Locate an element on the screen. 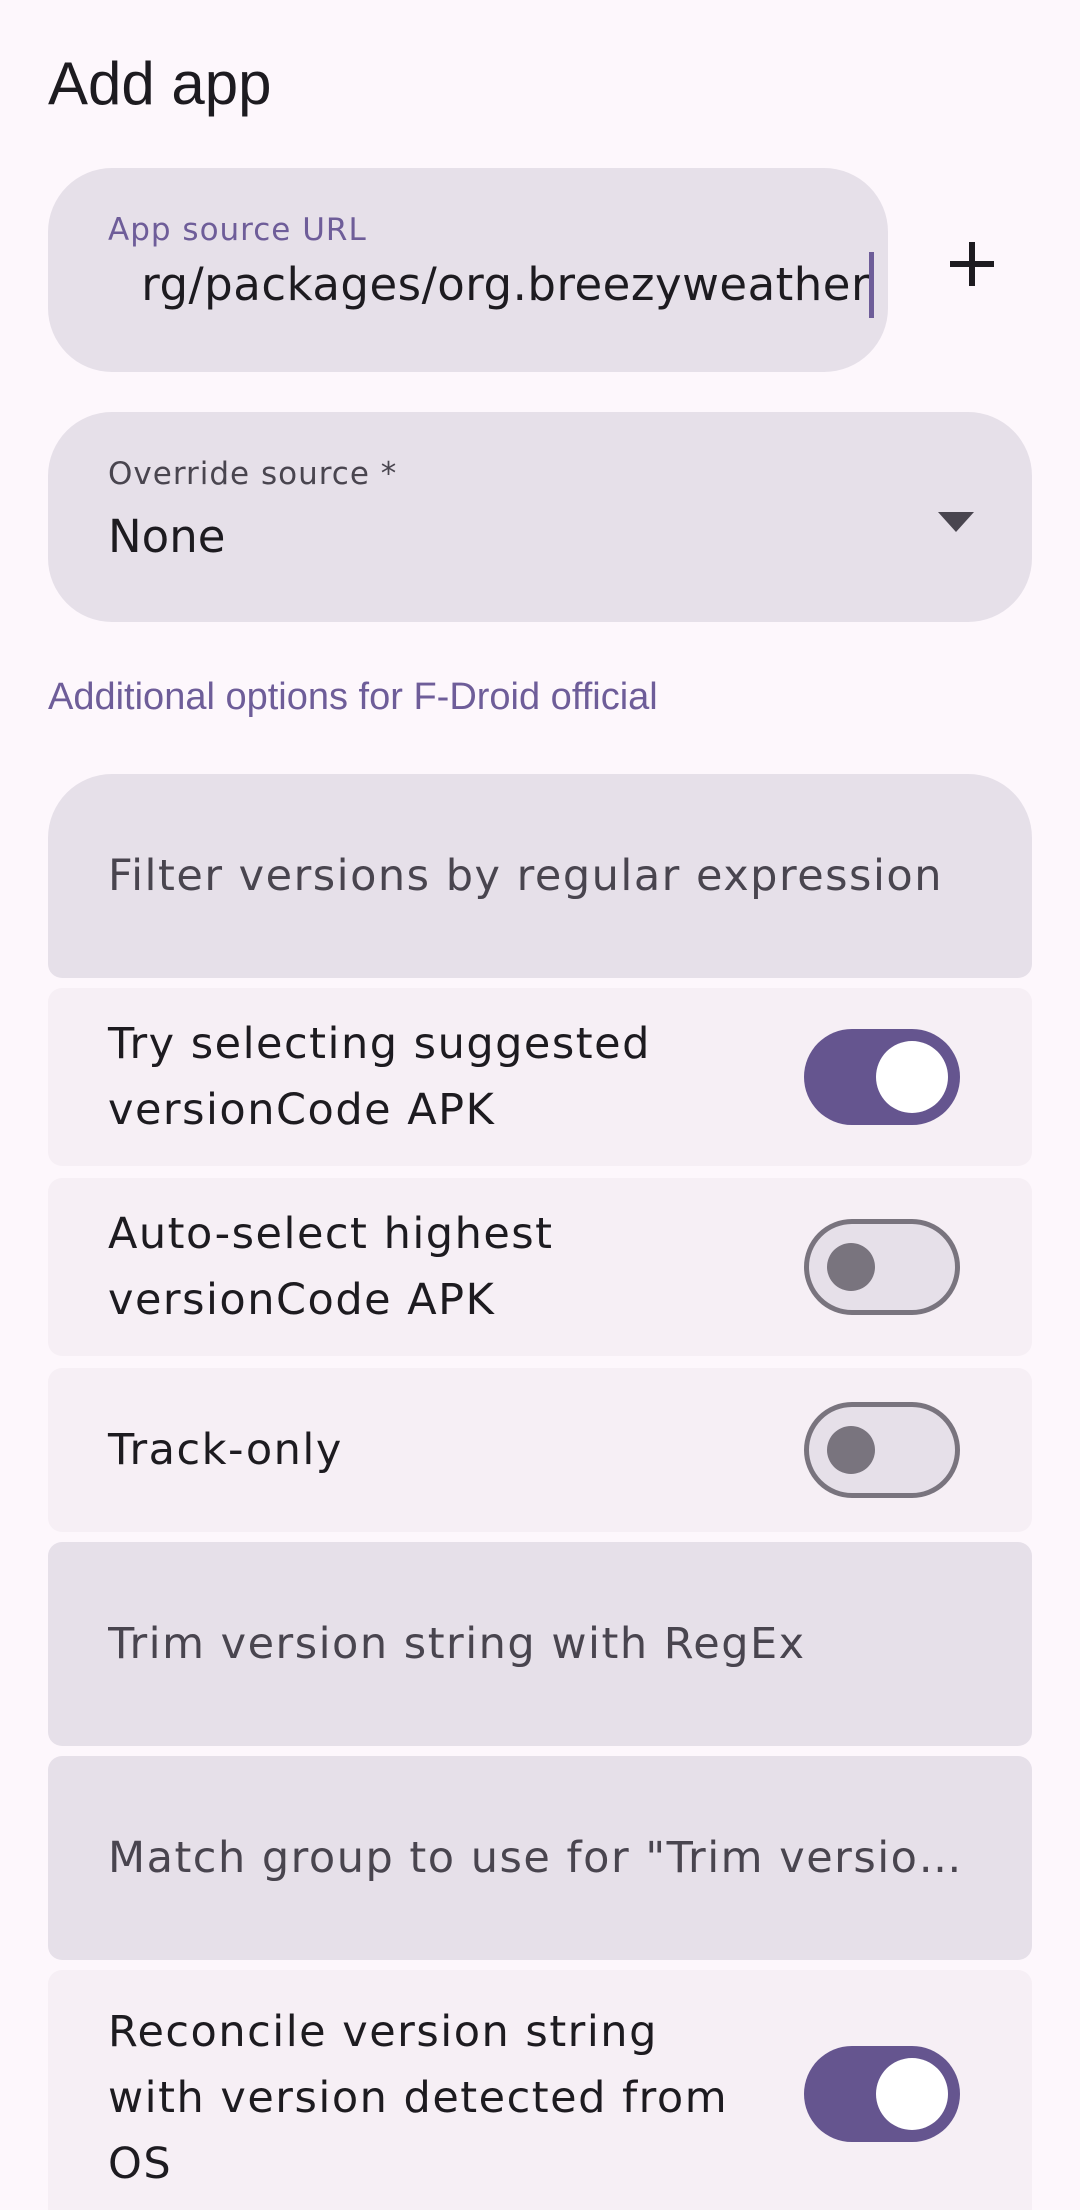  suggested-version-toggle is located at coordinates (882, 1077).